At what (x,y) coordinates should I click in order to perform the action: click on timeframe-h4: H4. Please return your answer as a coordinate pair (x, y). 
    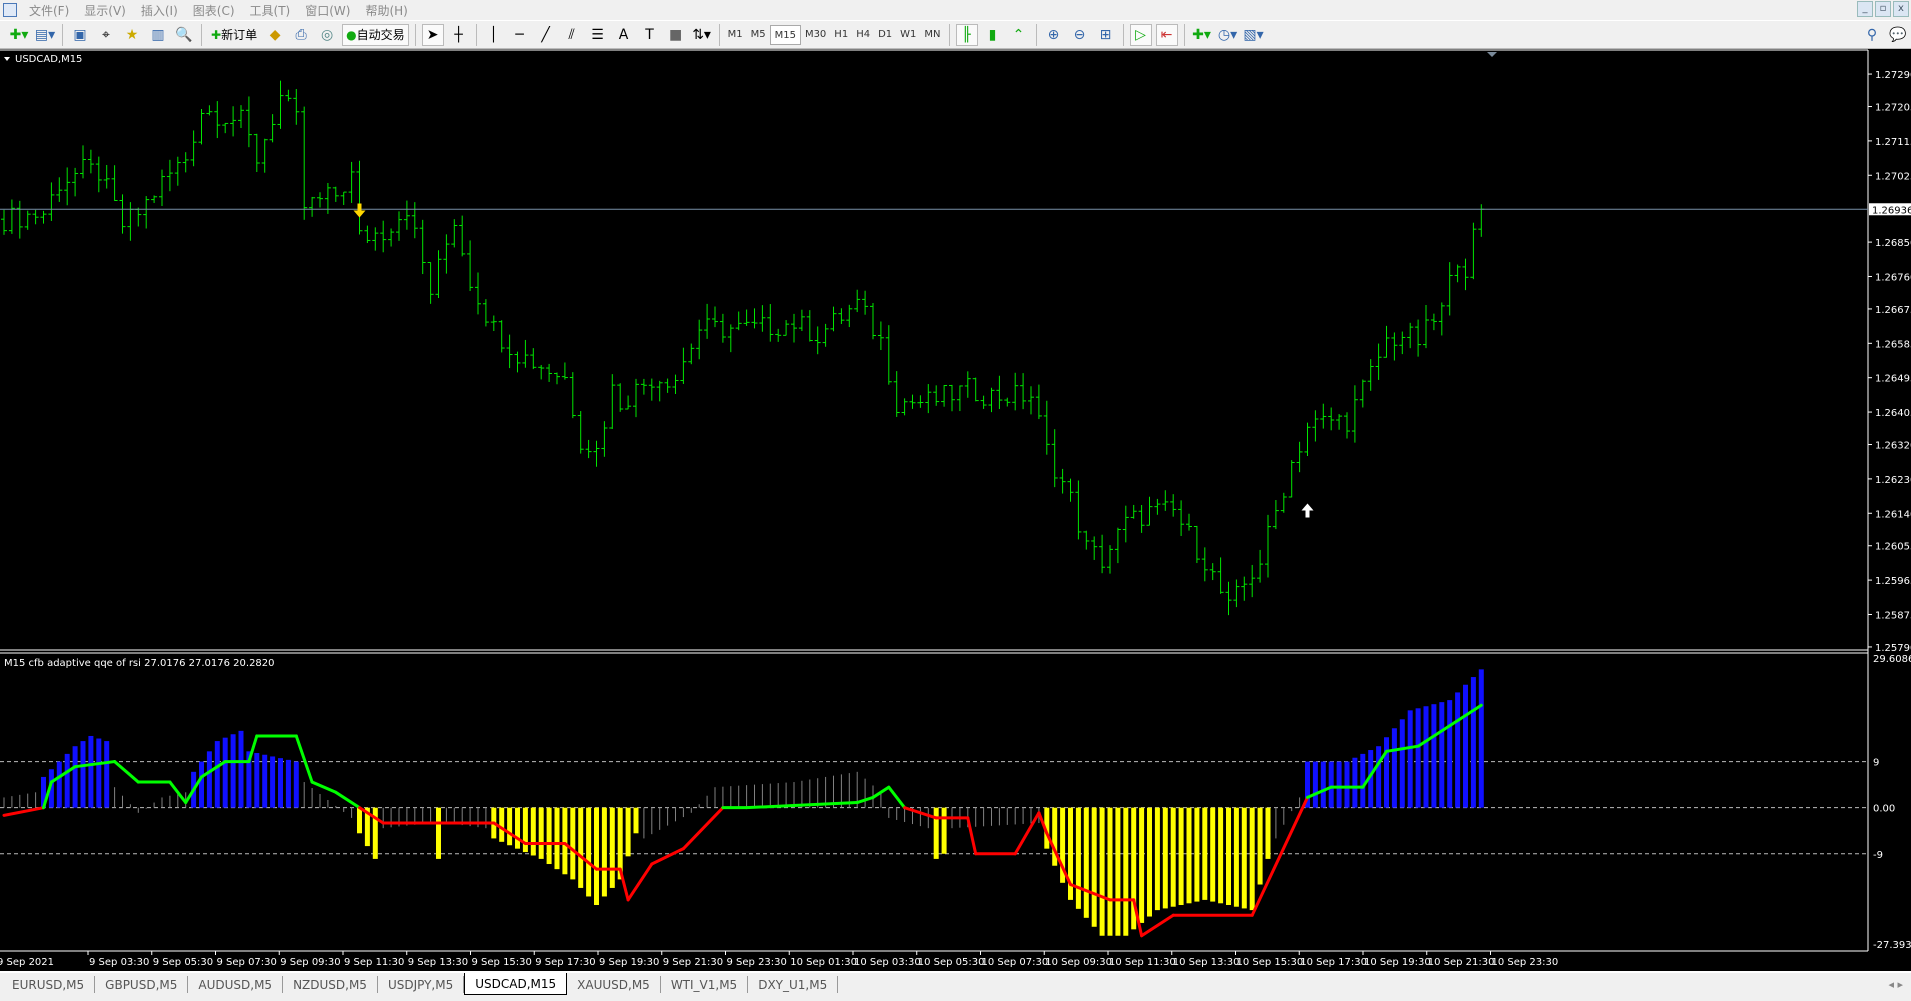
    Looking at the image, I should click on (863, 35).